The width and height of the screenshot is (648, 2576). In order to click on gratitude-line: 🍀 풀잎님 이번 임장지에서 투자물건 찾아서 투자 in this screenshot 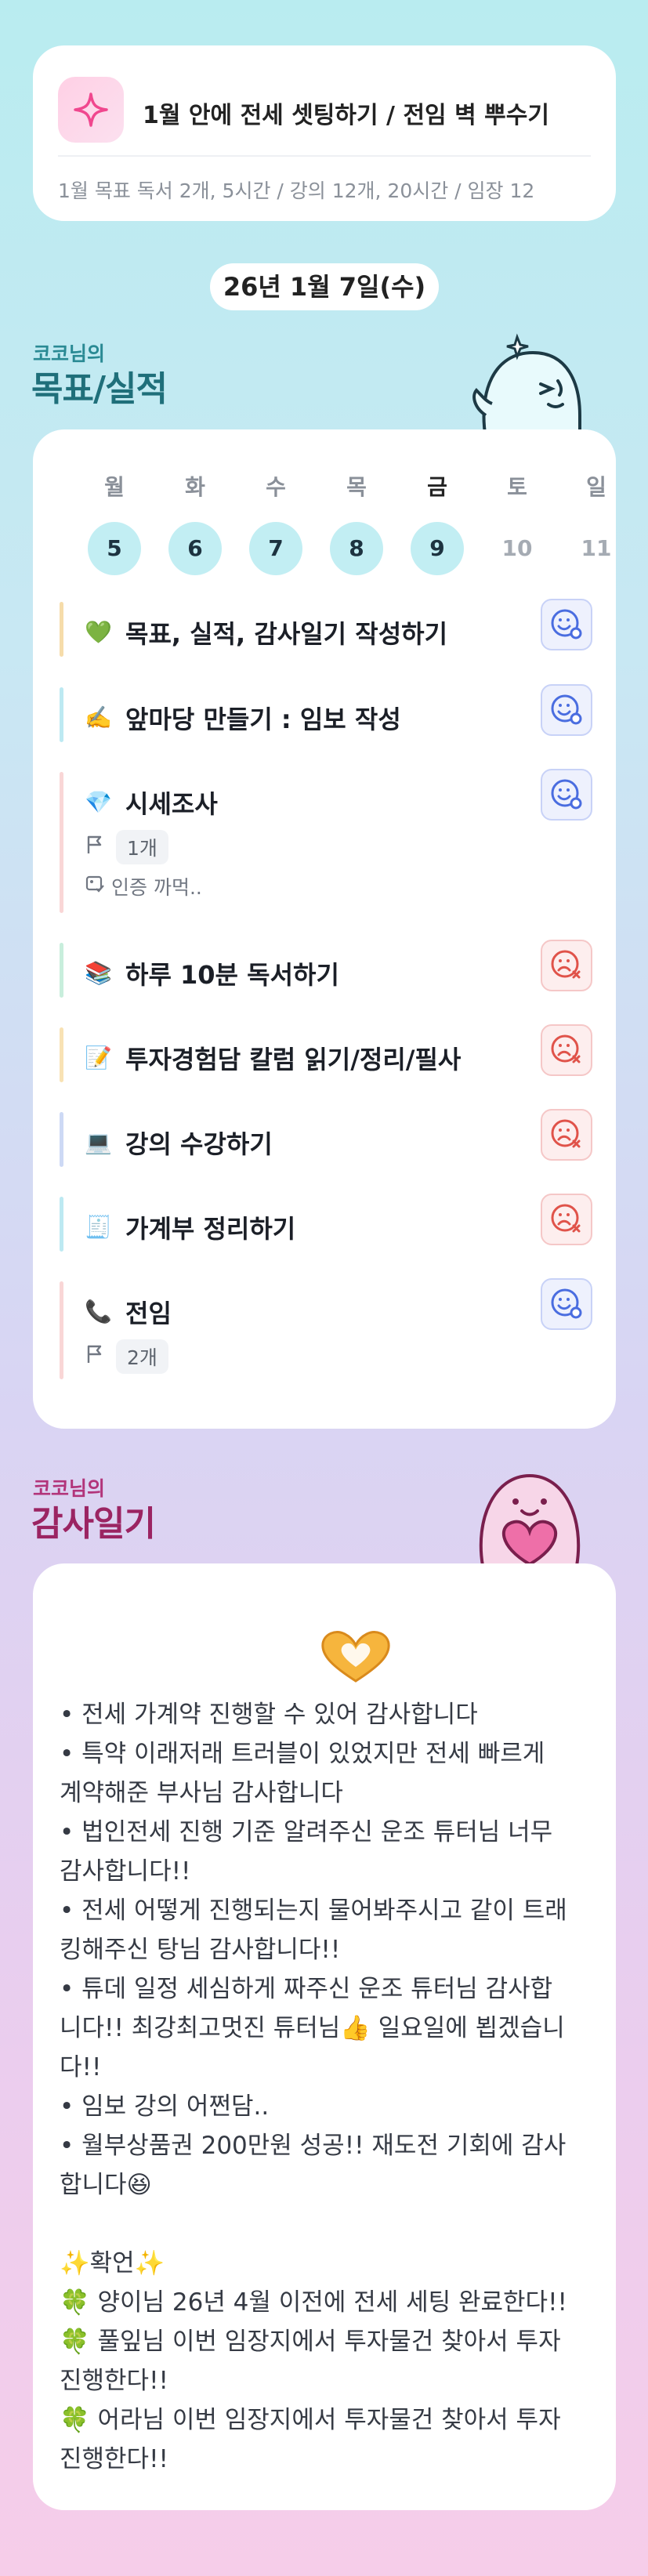, I will do `click(310, 2342)`.